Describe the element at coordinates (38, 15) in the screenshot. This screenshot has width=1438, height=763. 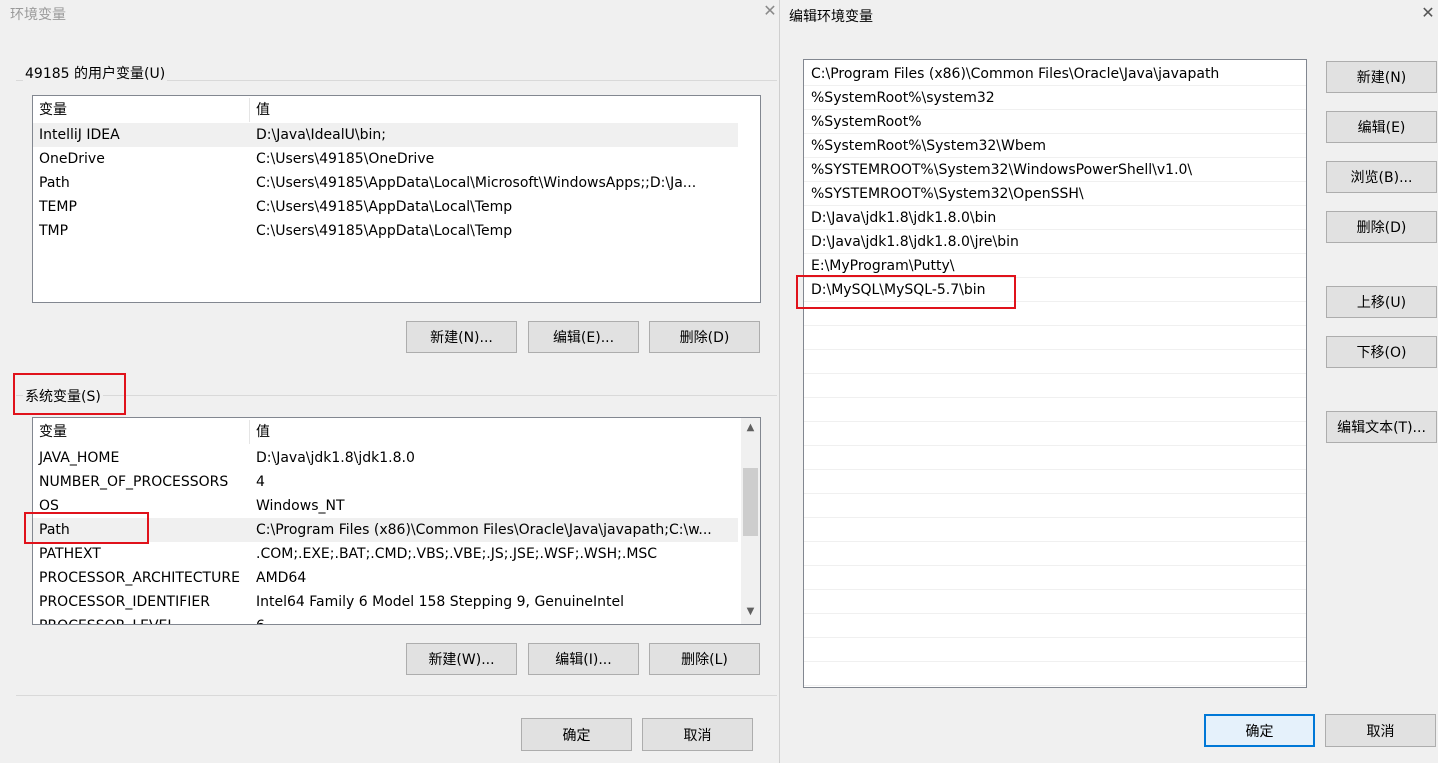
I see `dialog-title: 环境变量` at that location.